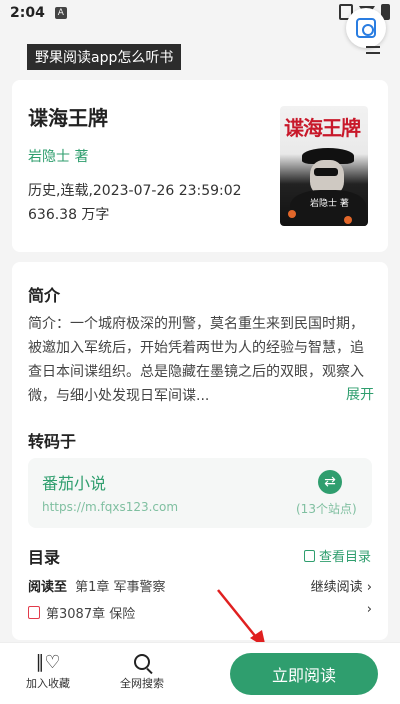 Image resolution: width=400 pixels, height=704 pixels. I want to click on scan-icon, so click(366, 28).